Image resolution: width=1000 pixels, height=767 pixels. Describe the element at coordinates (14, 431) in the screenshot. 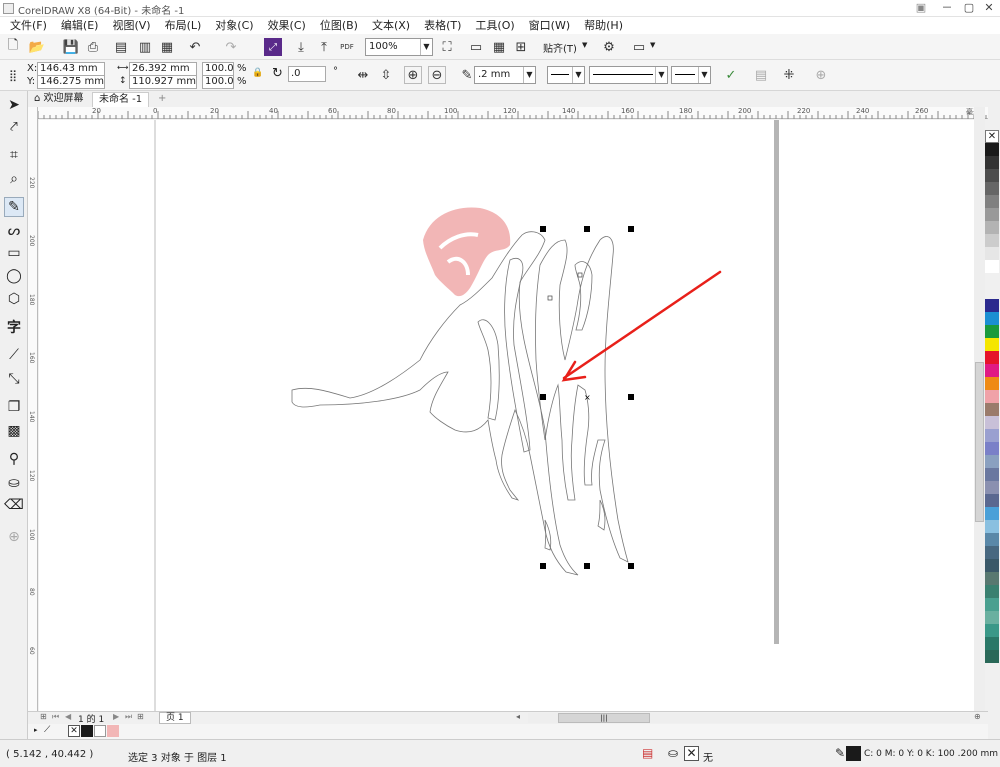

I see `transparency-tool-icon: ▩` at that location.